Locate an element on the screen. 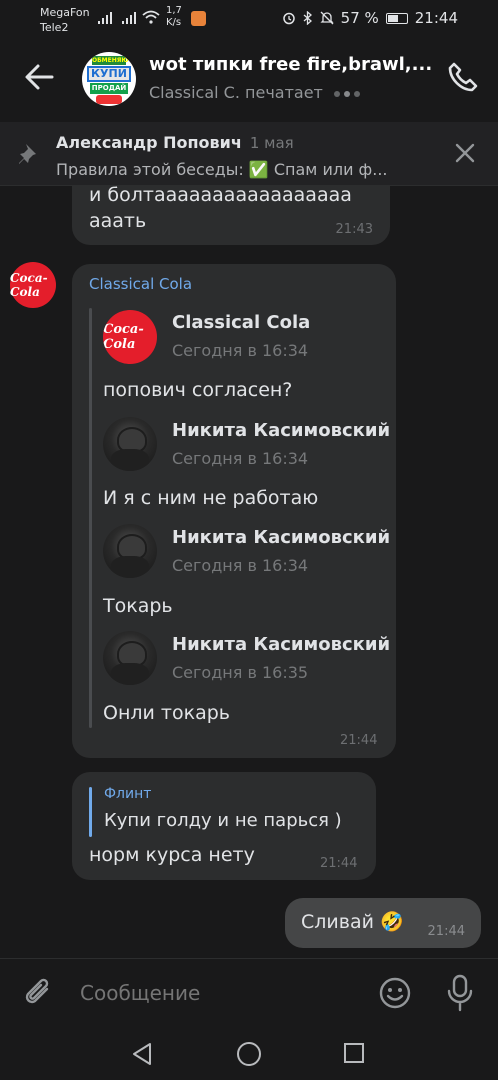 The width and height of the screenshot is (498, 1080). avatar-decoration is located at coordinates (109, 99).